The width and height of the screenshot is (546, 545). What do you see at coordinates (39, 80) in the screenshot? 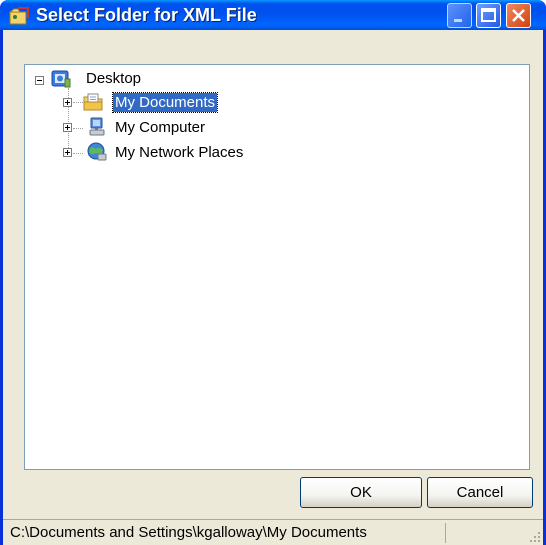
I see `collapse-toggle` at bounding box center [39, 80].